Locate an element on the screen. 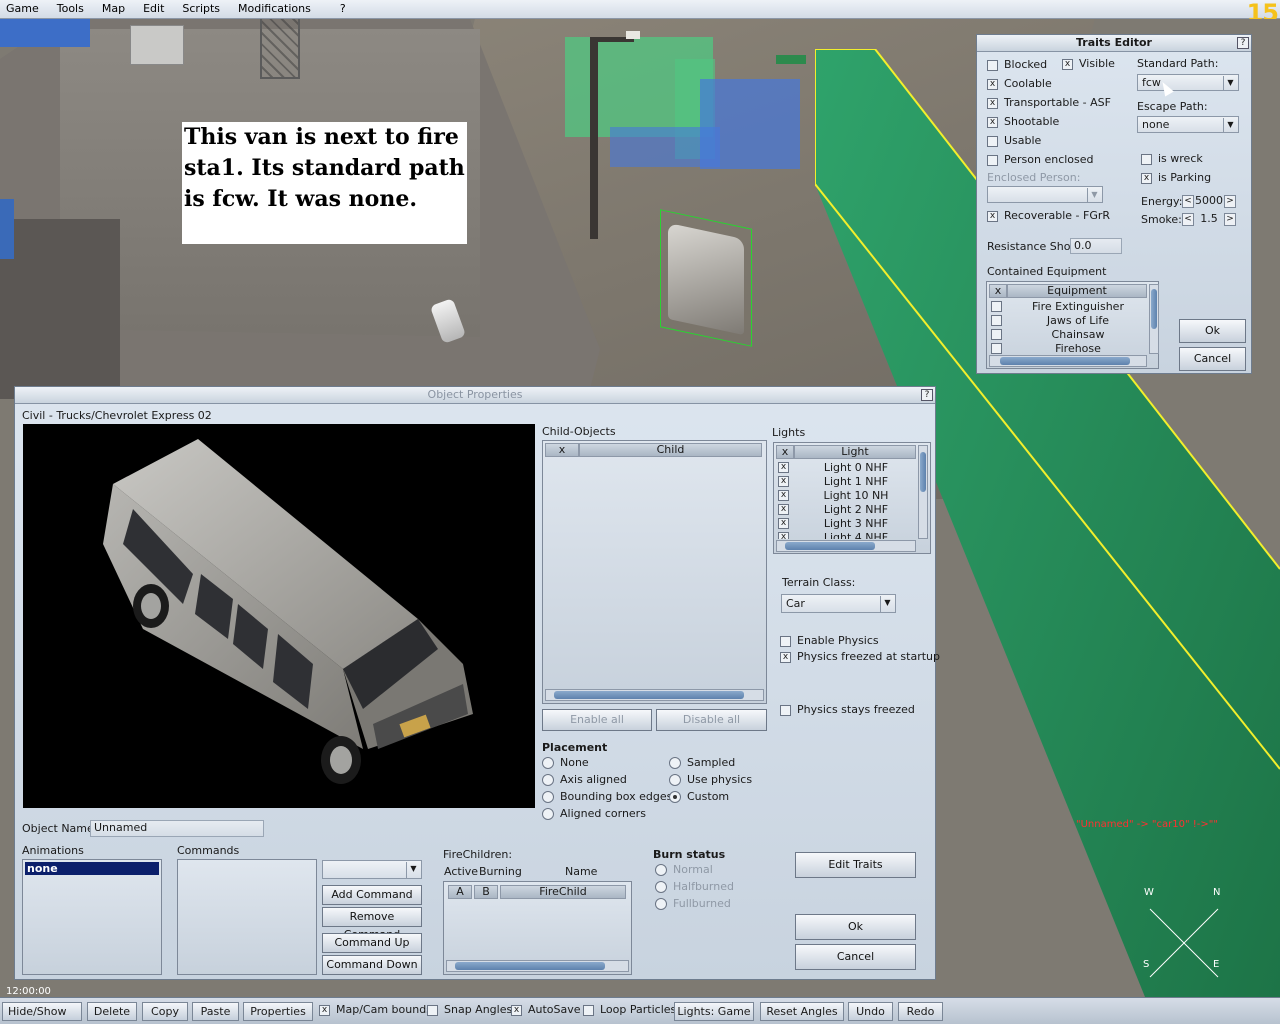 Image resolution: width=1280 pixels, height=1024 pixels. blocked-checkbox: Blocked is located at coordinates (1017, 64).